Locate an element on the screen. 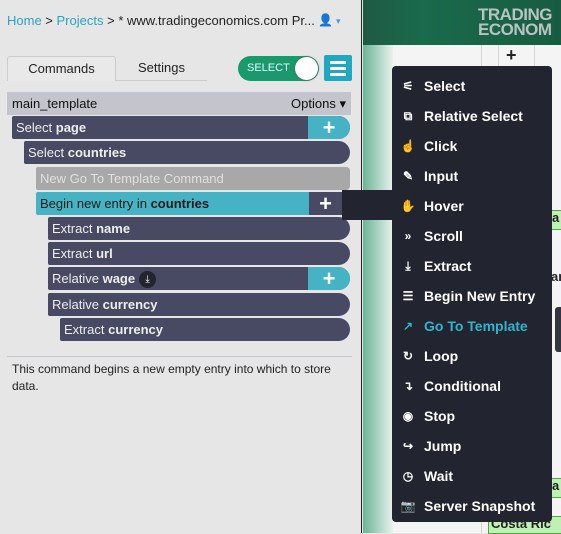 This screenshot has width=561, height=534. menu-item-begin-new-entry: ☰ Begin New Entry is located at coordinates (472, 296).